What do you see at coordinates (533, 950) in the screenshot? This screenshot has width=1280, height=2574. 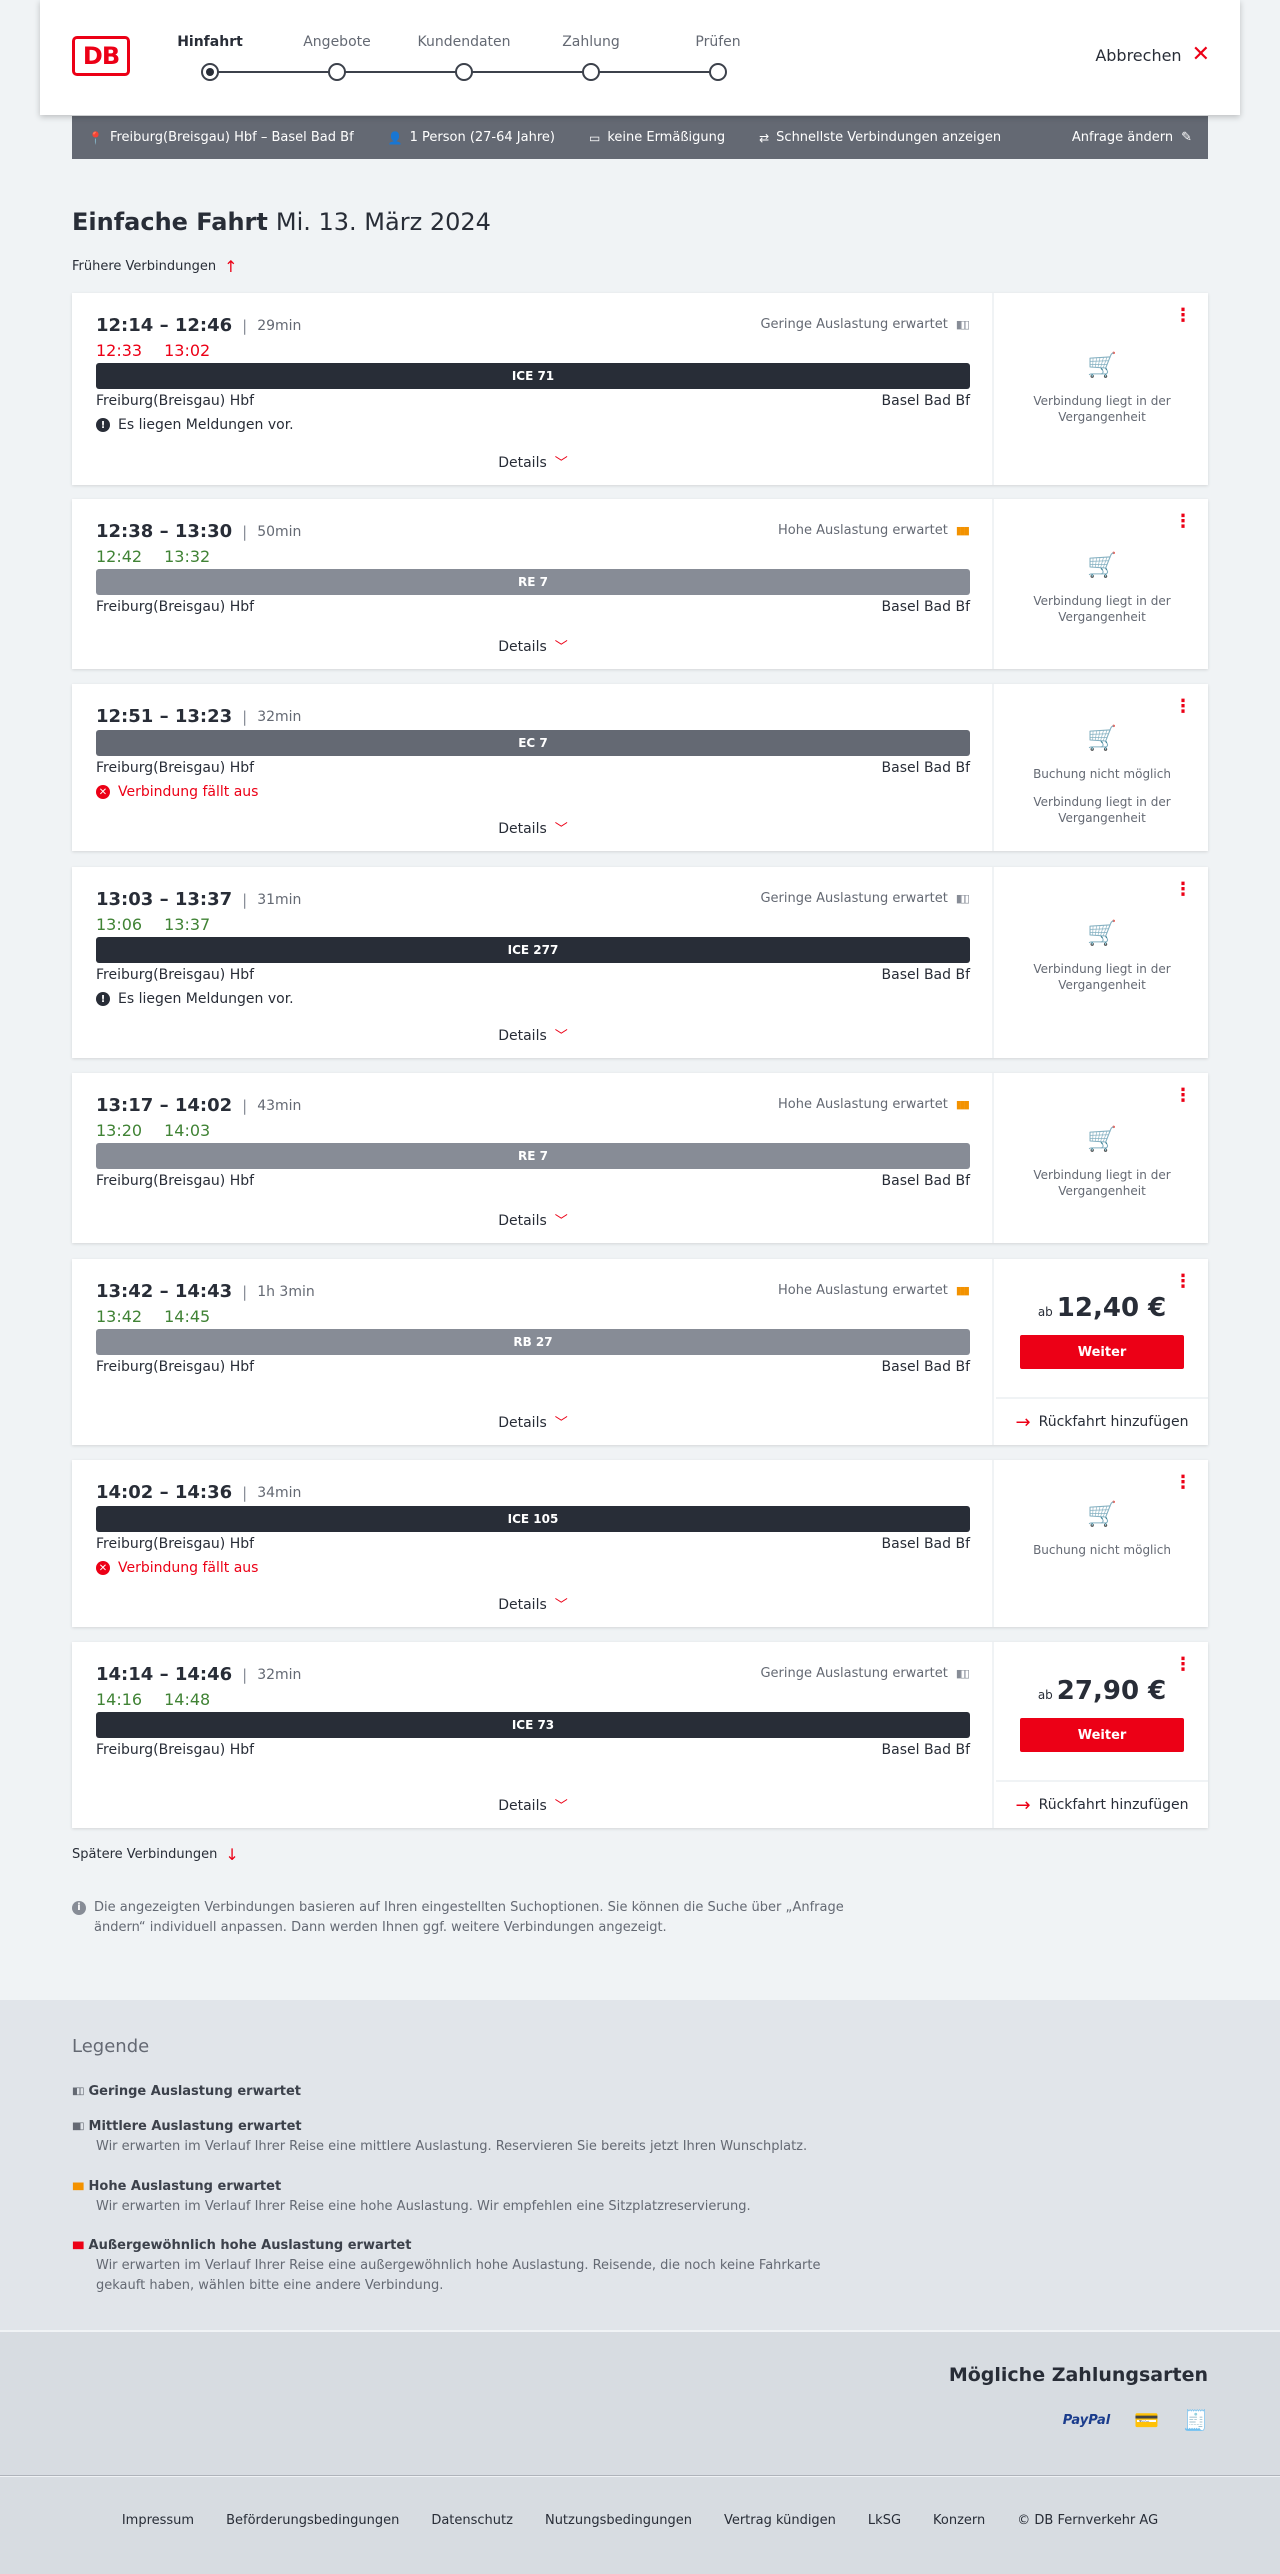 I see `train-bar: ICE 277` at bounding box center [533, 950].